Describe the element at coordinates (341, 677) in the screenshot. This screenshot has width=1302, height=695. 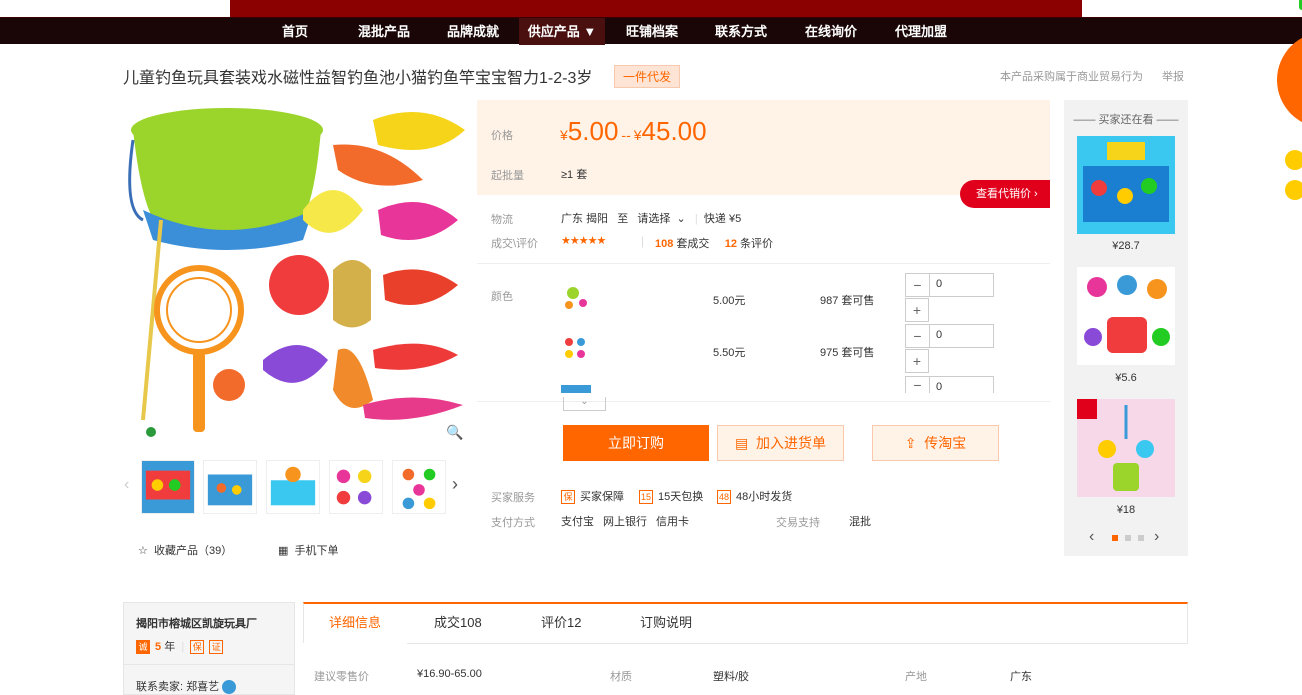
I see `detail-key: 建议零售价` at that location.